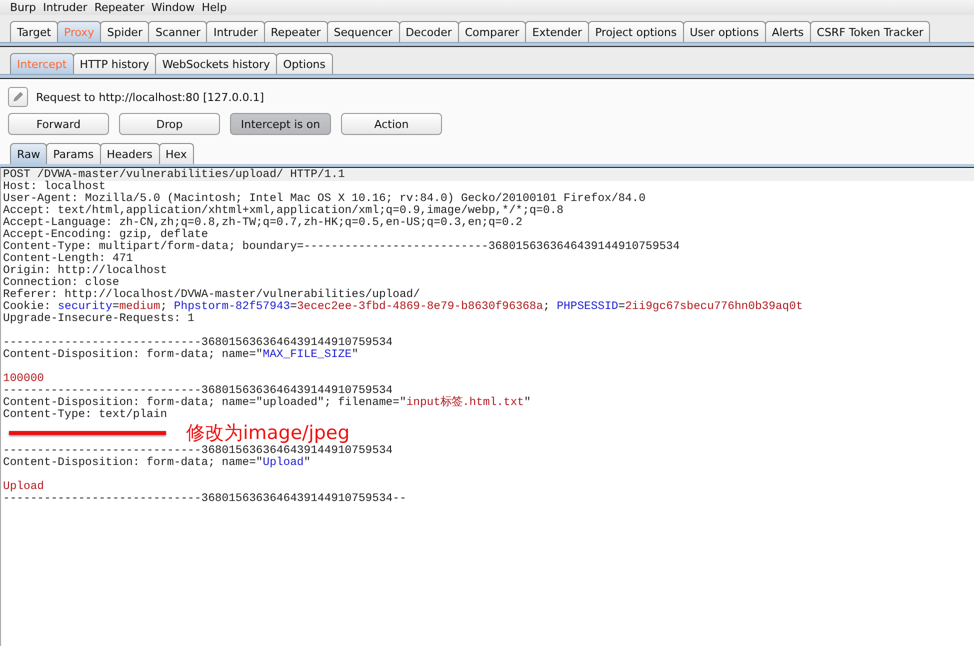 The width and height of the screenshot is (974, 646). I want to click on request-line: Cookie: security=medium; Phpstorm-82f57943=3ecec2ee-3fbd-4869-8e79-b8630f96368a; PHPSESSID=2ii9gc67sbecu776hn0b39aq0t, so click(403, 307).